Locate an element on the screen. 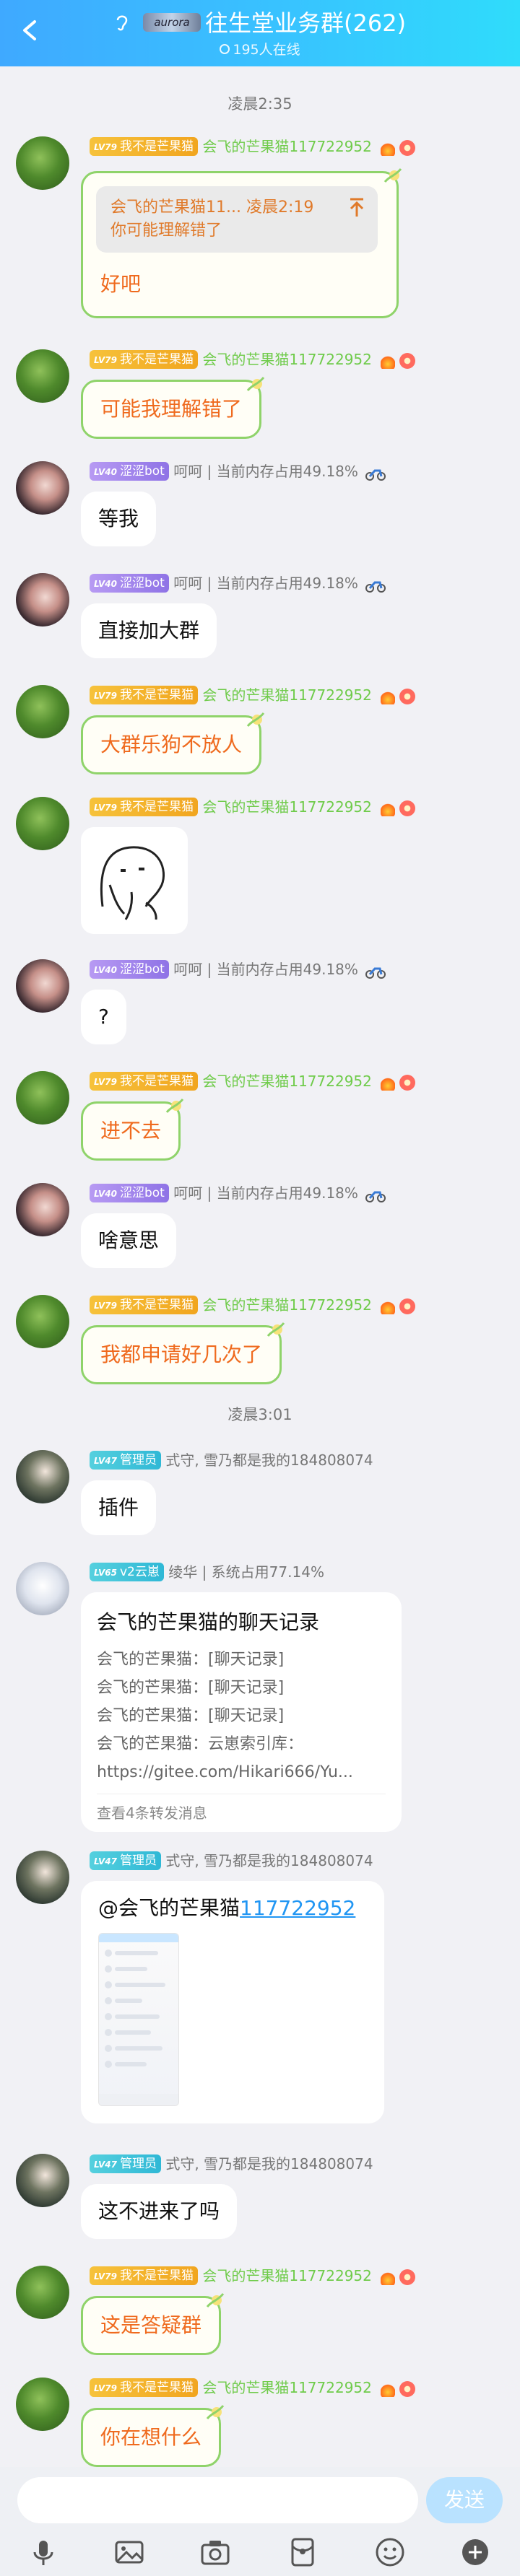  time-separator: 凌晨3:01 is located at coordinates (260, 1414).